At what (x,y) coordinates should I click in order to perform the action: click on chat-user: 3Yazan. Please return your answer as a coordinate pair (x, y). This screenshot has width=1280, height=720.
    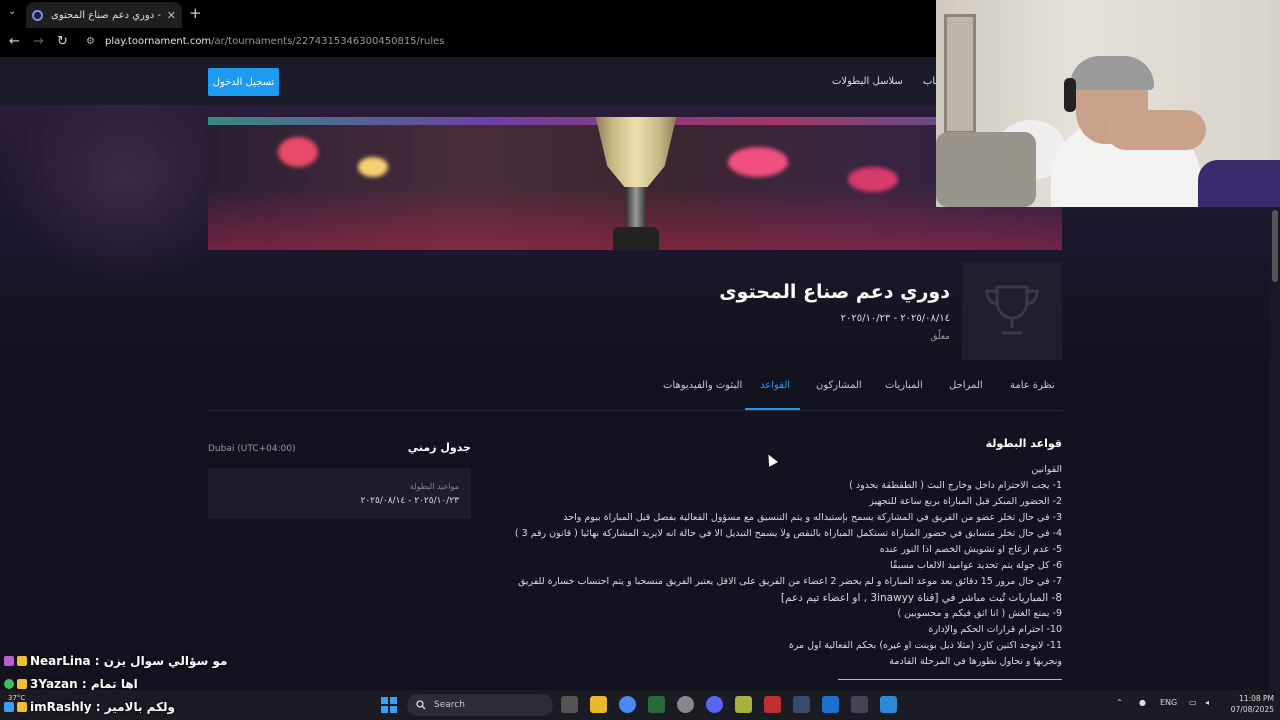
    Looking at the image, I should click on (54, 684).